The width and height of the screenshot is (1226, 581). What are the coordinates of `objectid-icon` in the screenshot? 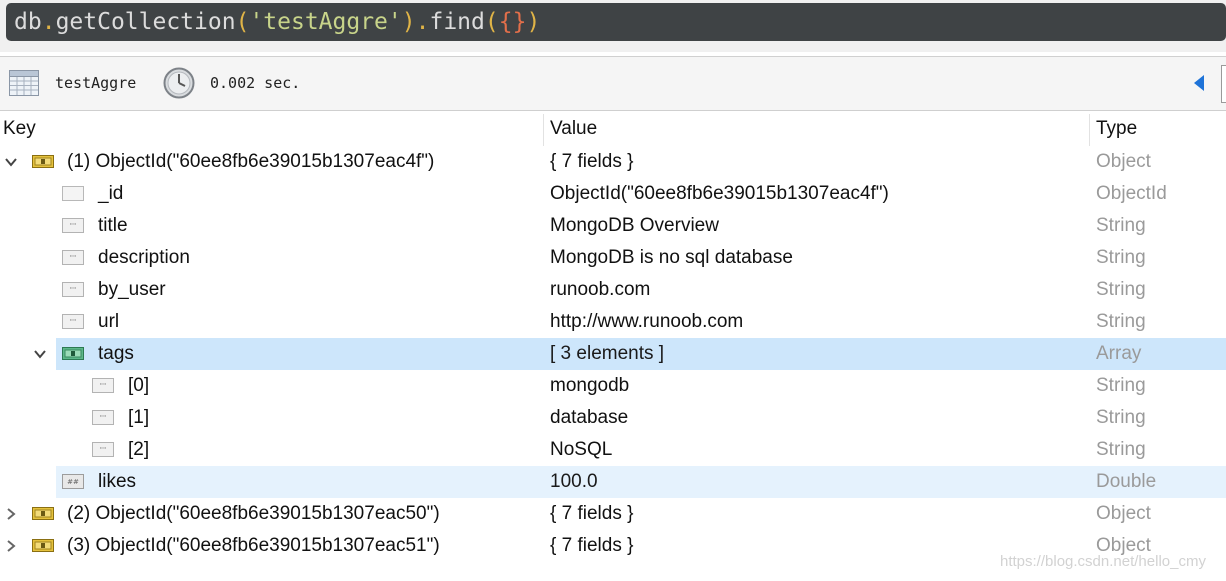 It's located at (73, 193).